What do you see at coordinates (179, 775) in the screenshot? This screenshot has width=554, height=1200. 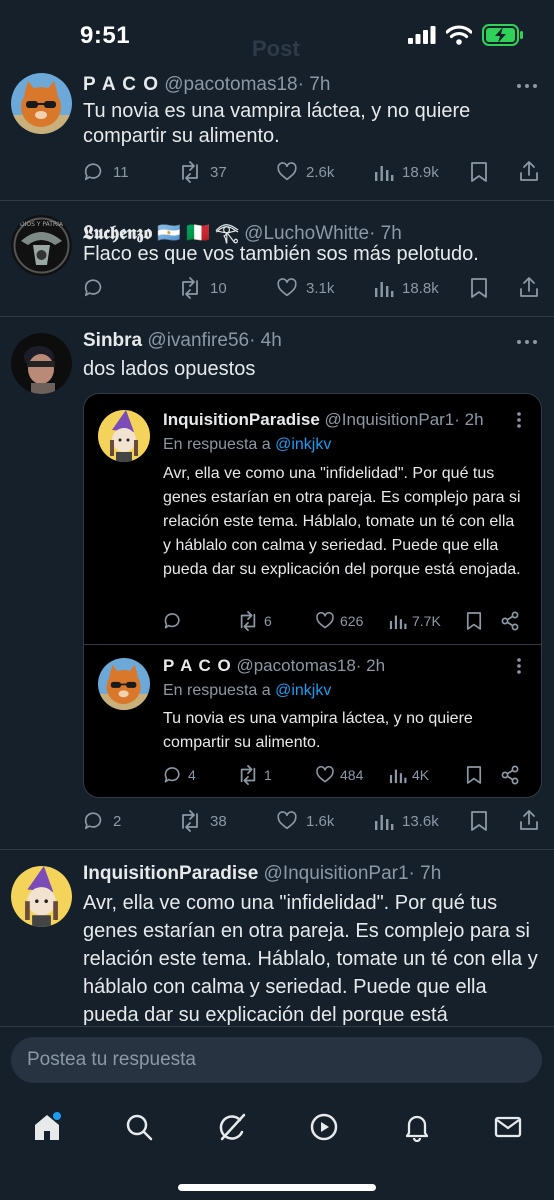 I see `reply-button: 4` at bounding box center [179, 775].